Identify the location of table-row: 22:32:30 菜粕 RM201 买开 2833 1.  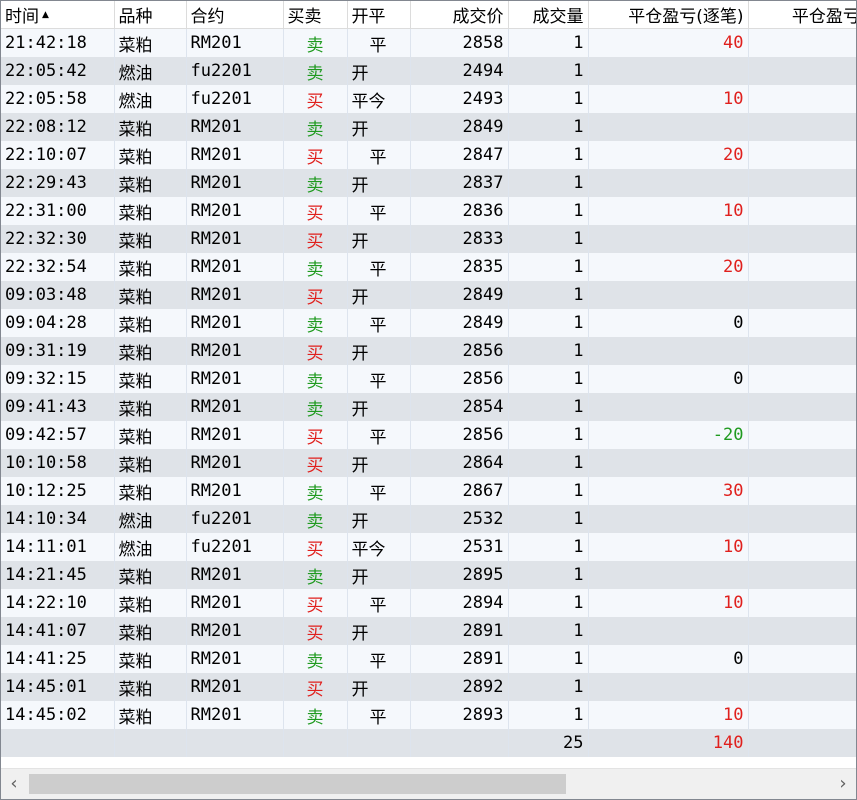
(428, 239).